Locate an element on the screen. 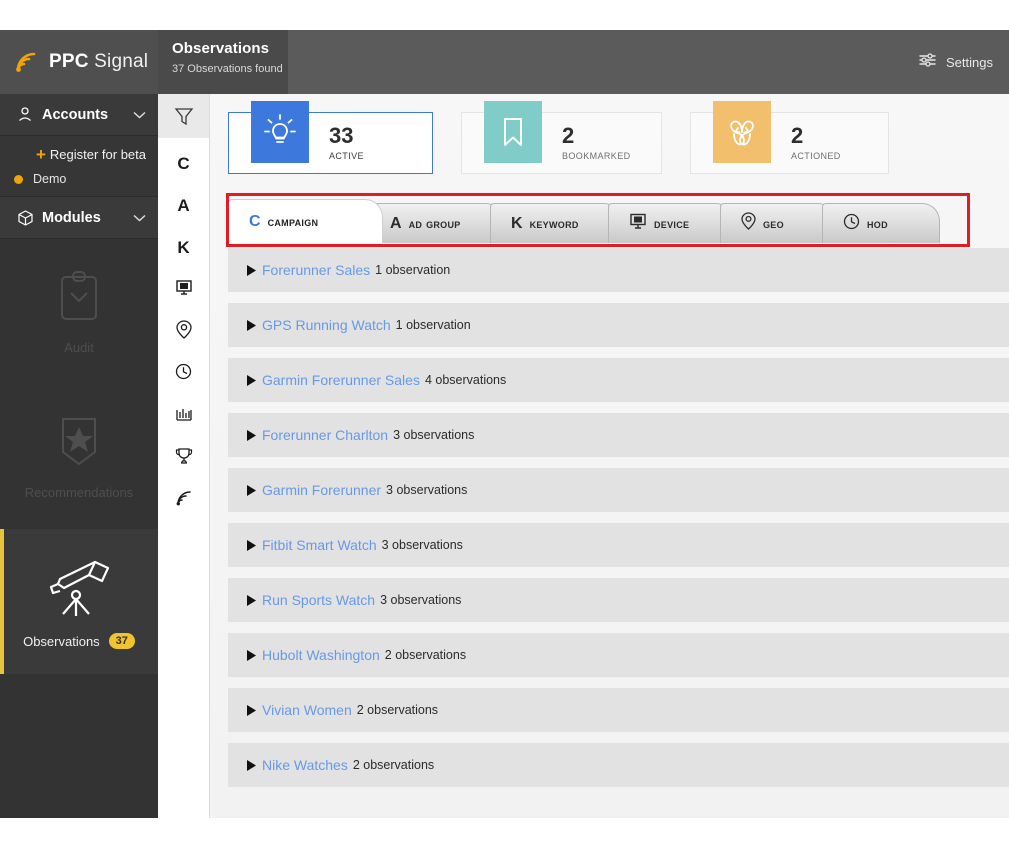 The height and width of the screenshot is (854, 1009). sidebar-item-recommendations: Recommendations is located at coordinates (79, 456).